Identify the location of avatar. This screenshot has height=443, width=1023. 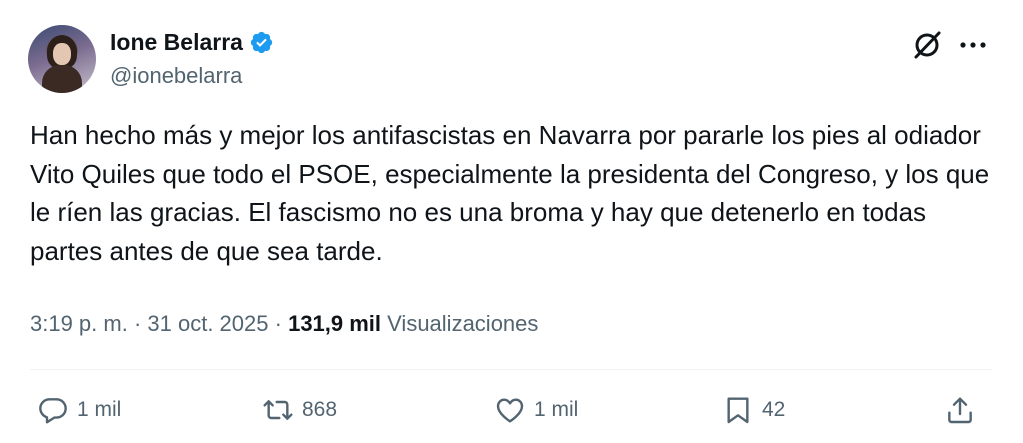
(62, 59).